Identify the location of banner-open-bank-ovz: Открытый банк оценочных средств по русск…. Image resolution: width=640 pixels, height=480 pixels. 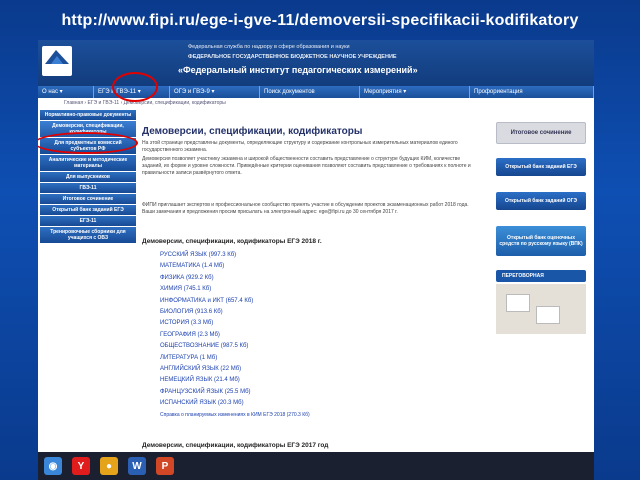
(541, 241).